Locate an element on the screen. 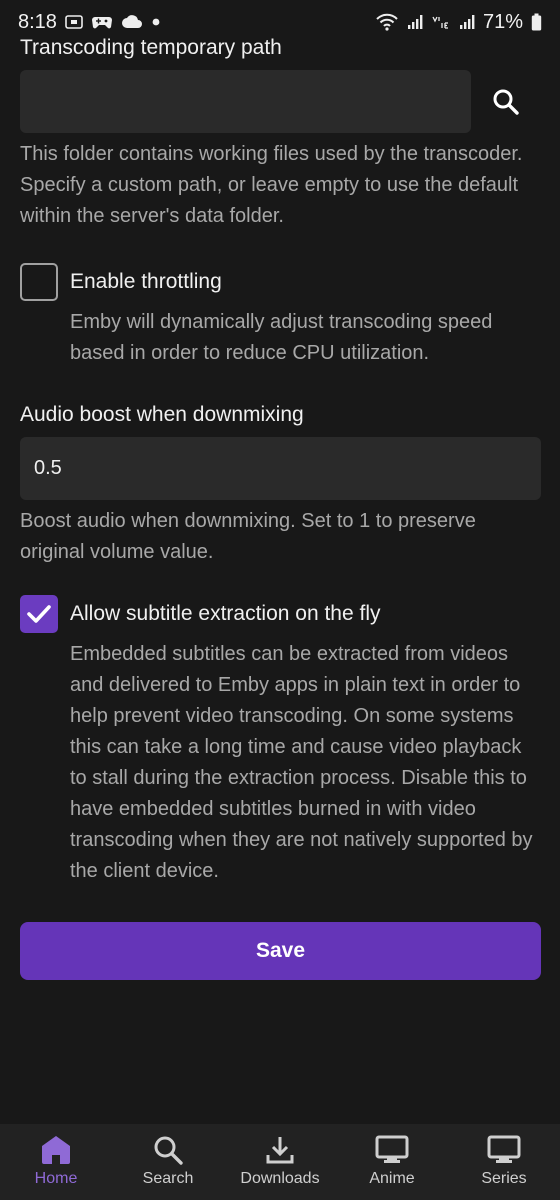 The width and height of the screenshot is (560, 1200). nav-home: Home is located at coordinates (56, 1161).